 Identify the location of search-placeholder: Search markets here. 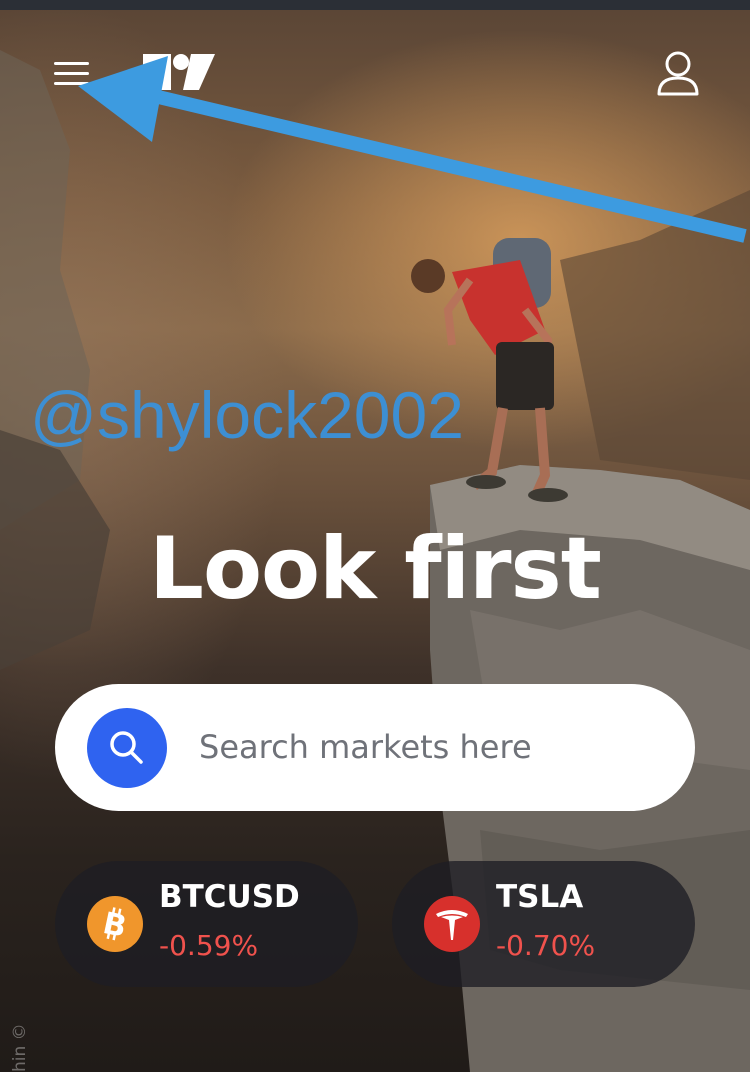
(365, 747).